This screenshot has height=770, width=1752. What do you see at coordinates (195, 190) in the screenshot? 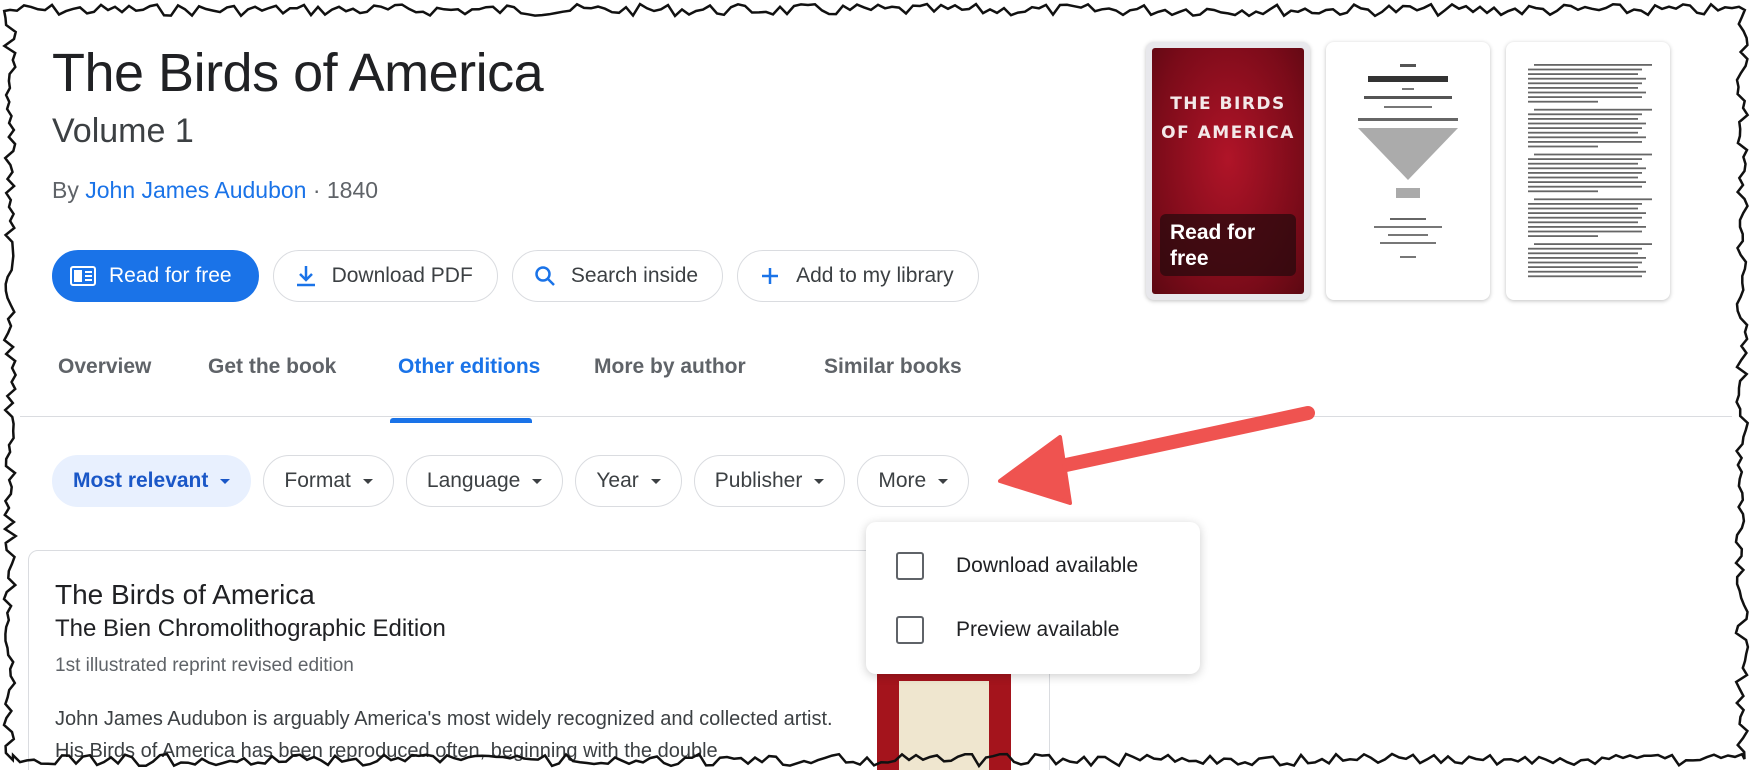
I see `author-link: John James Audubon` at bounding box center [195, 190].